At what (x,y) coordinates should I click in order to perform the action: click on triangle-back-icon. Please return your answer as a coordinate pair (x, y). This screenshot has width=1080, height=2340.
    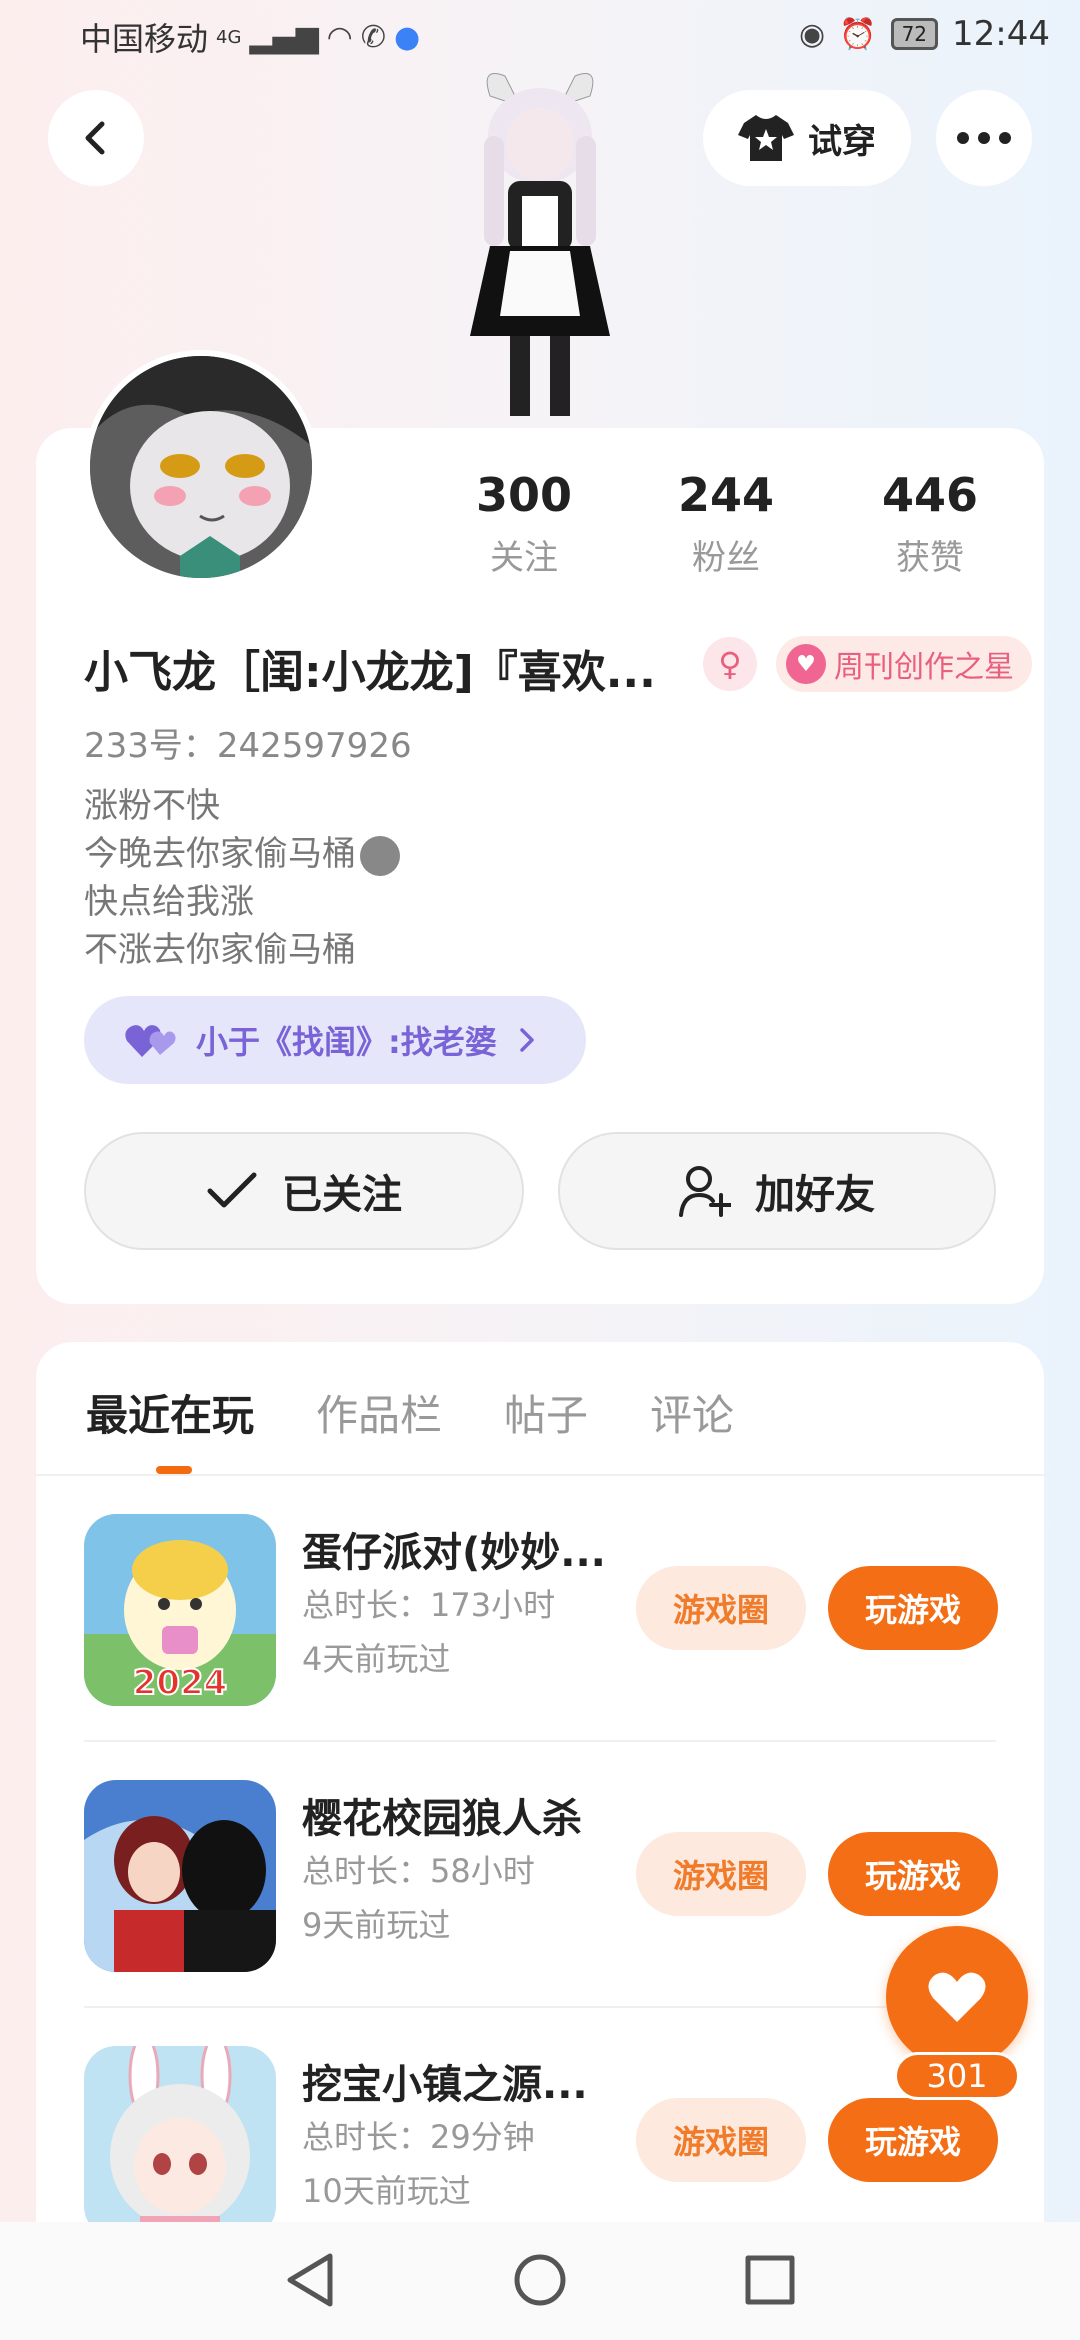
    Looking at the image, I should click on (310, 2280).